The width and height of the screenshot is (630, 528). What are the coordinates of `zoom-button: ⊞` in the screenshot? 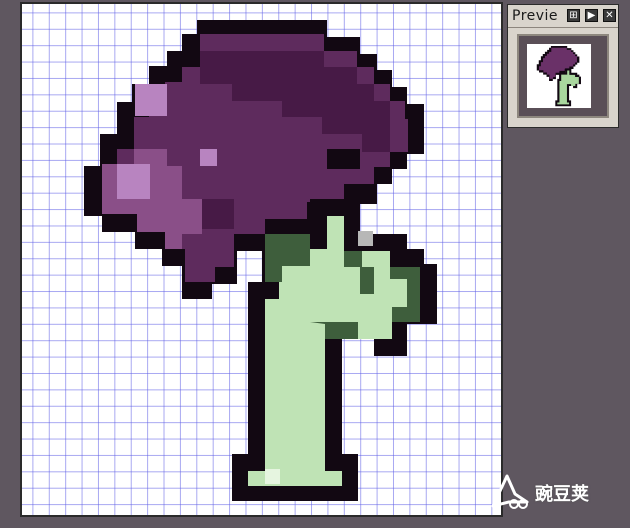 It's located at (573, 15).